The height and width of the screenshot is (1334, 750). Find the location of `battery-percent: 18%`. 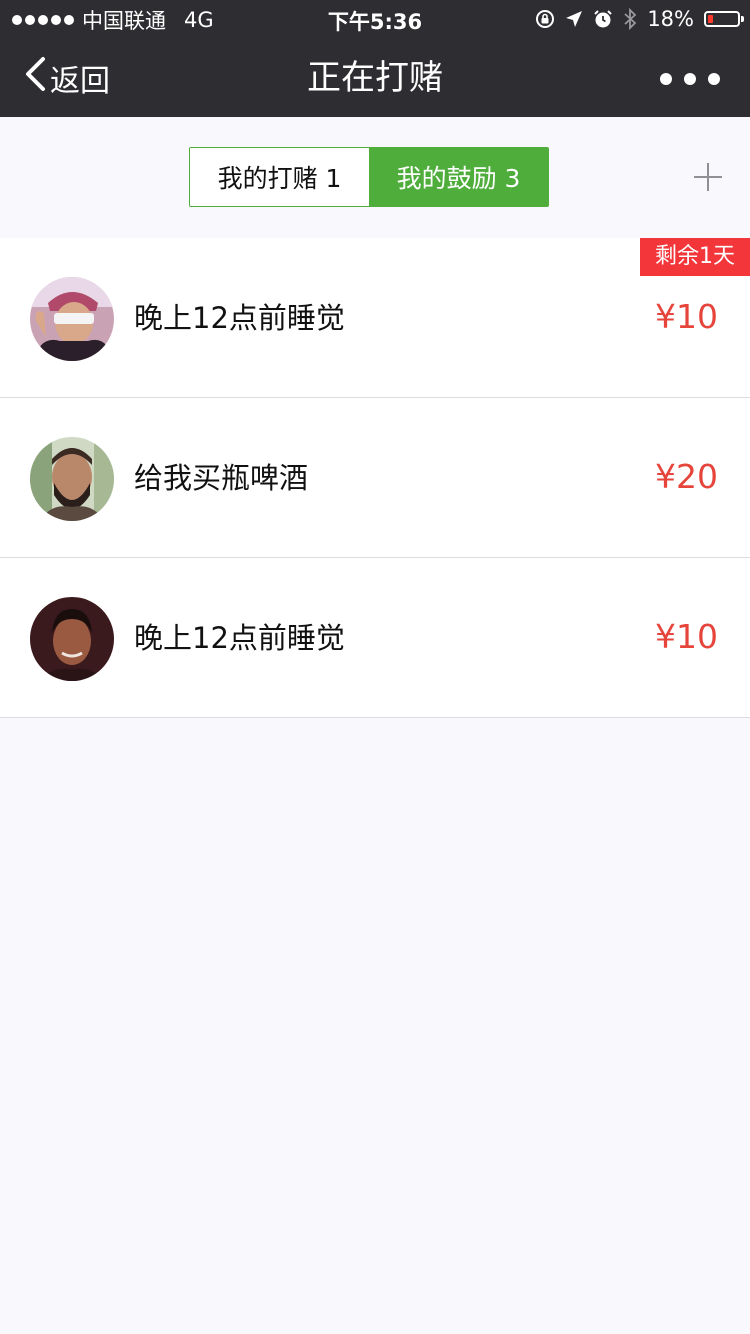

battery-percent: 18% is located at coordinates (670, 19).